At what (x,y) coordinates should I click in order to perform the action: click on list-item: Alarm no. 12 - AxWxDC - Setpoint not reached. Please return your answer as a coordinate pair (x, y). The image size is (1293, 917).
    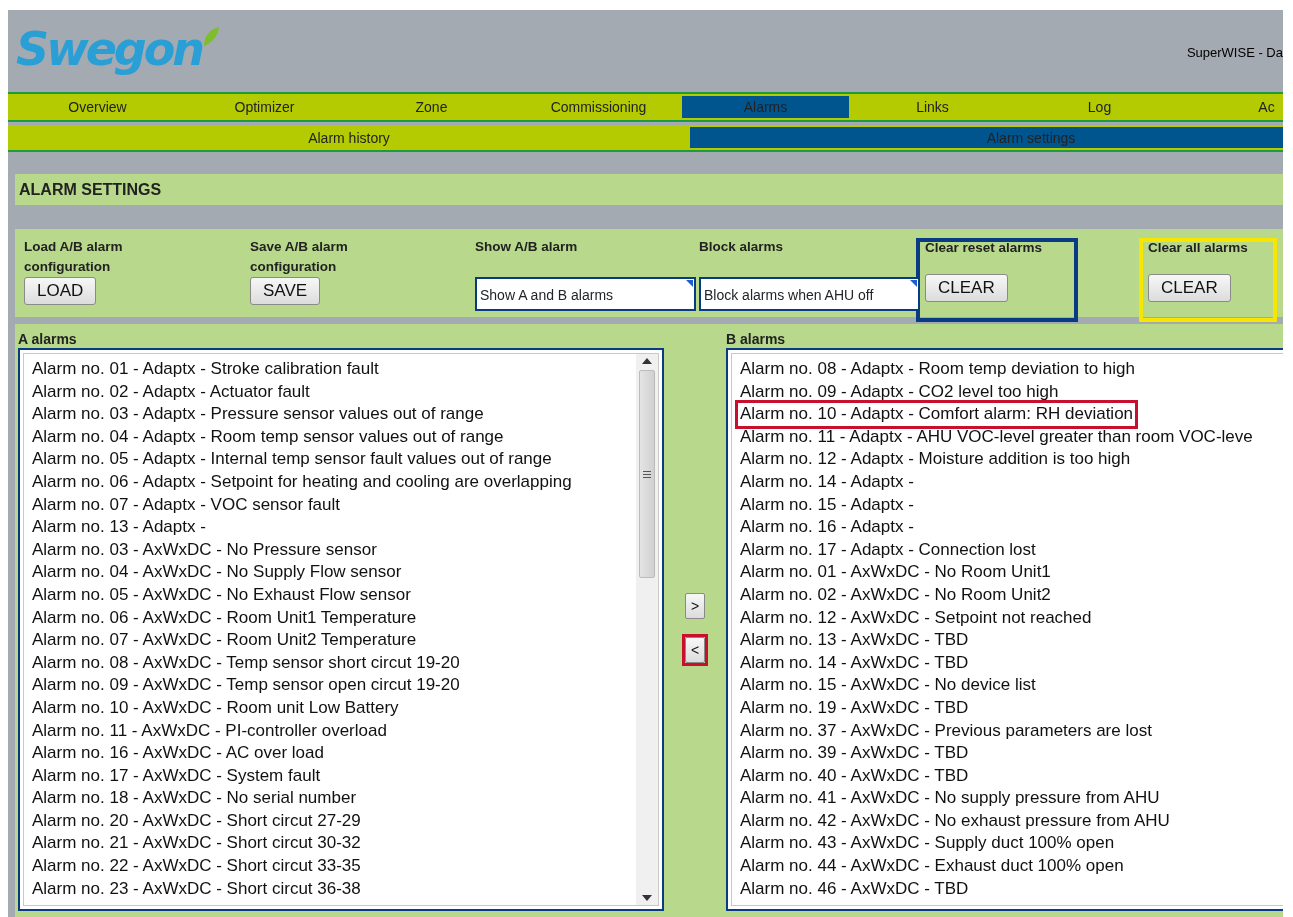
    Looking at the image, I should click on (916, 618).